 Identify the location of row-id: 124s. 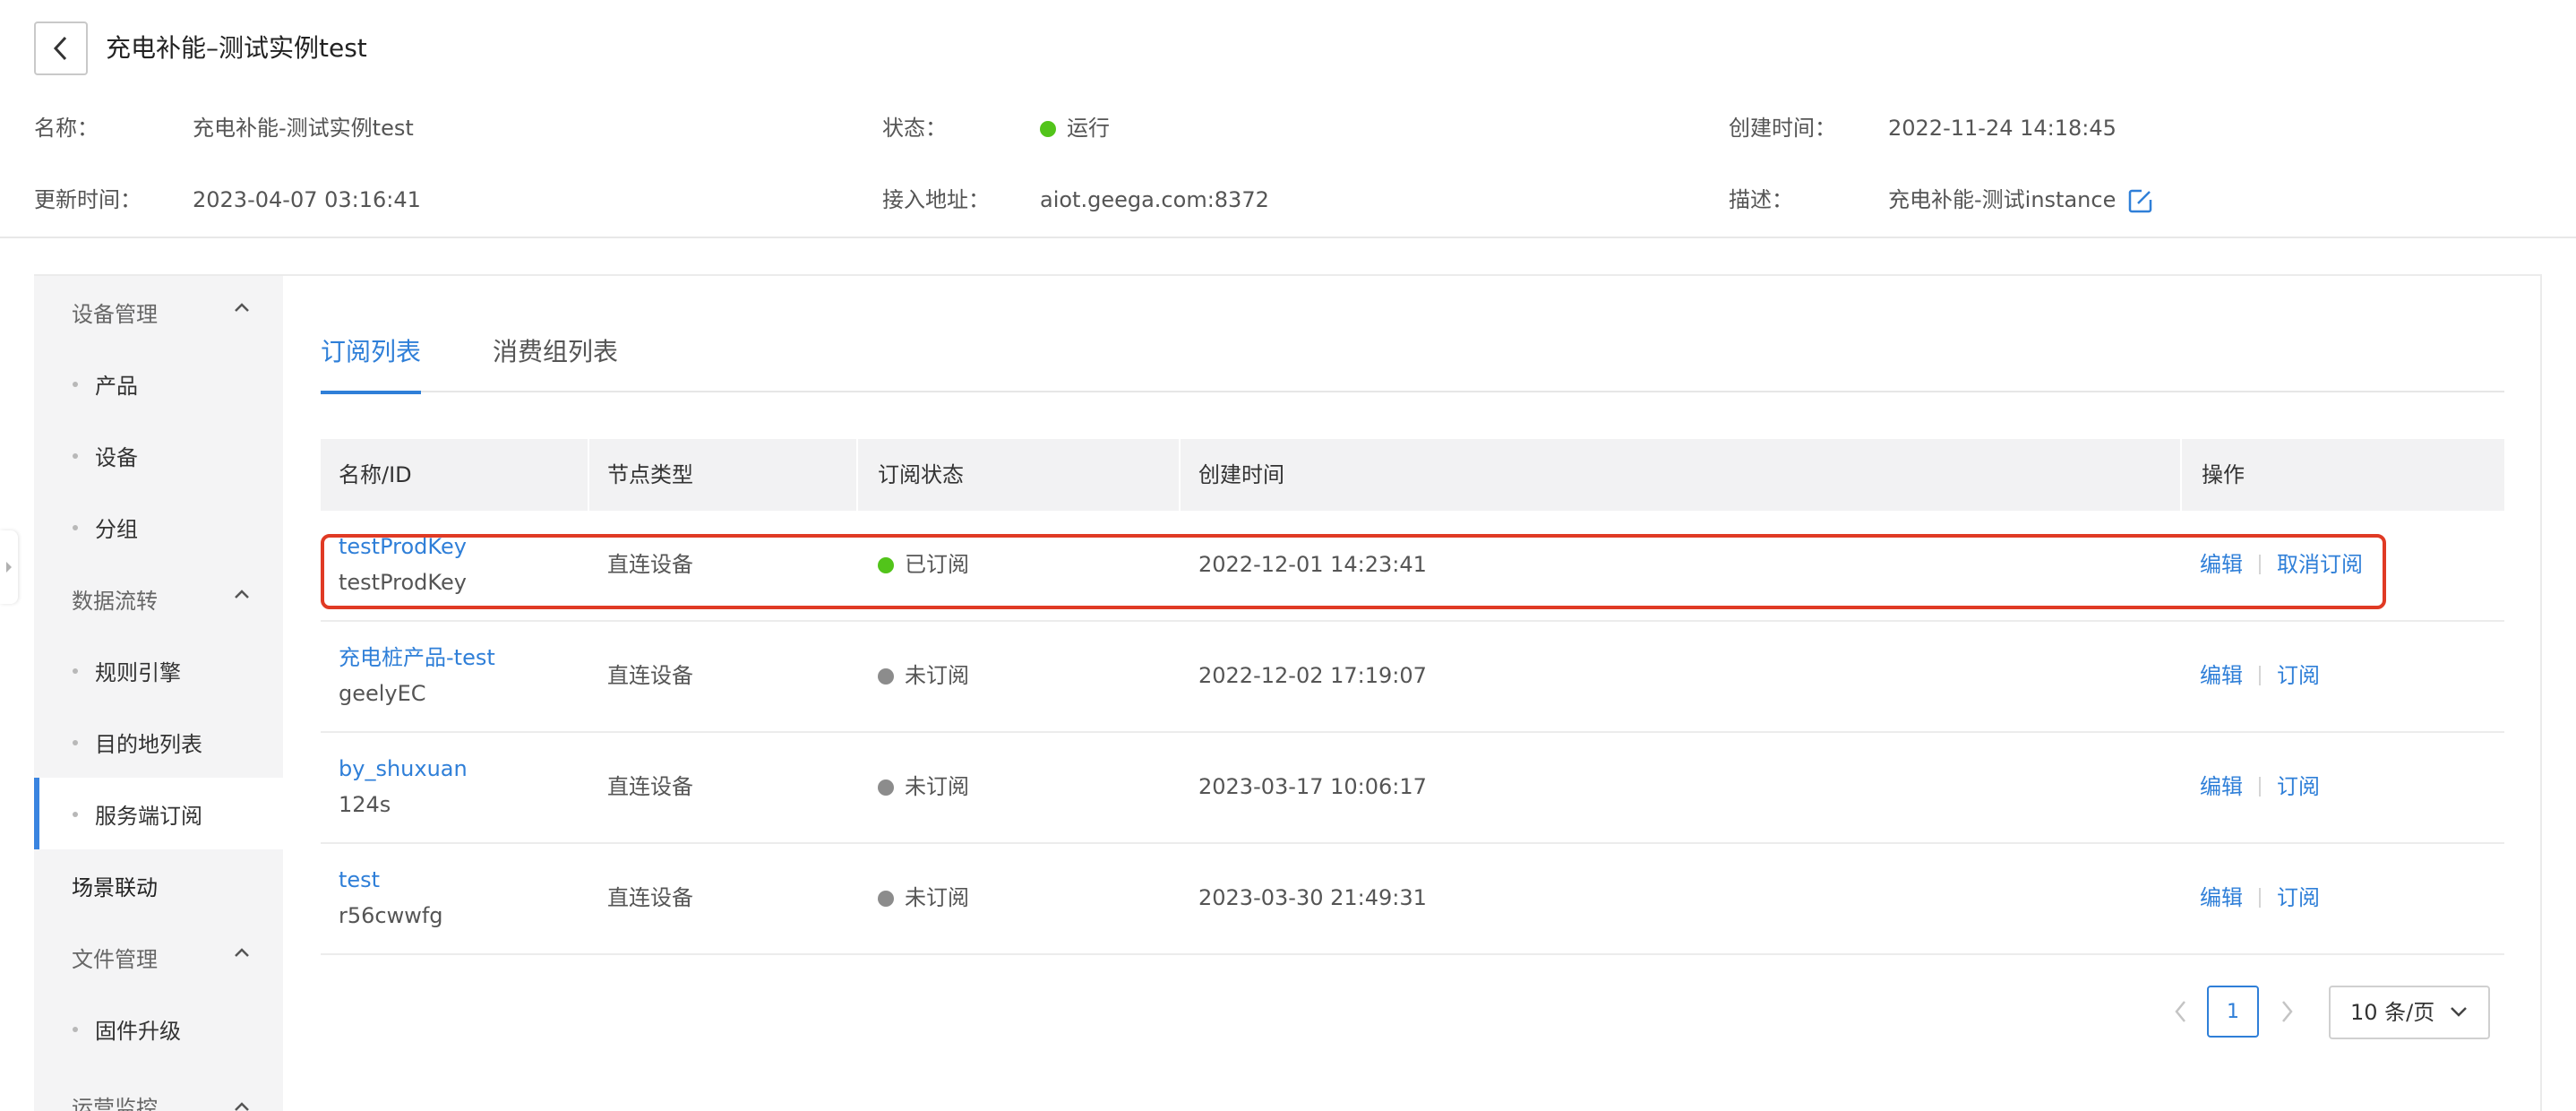
(365, 804).